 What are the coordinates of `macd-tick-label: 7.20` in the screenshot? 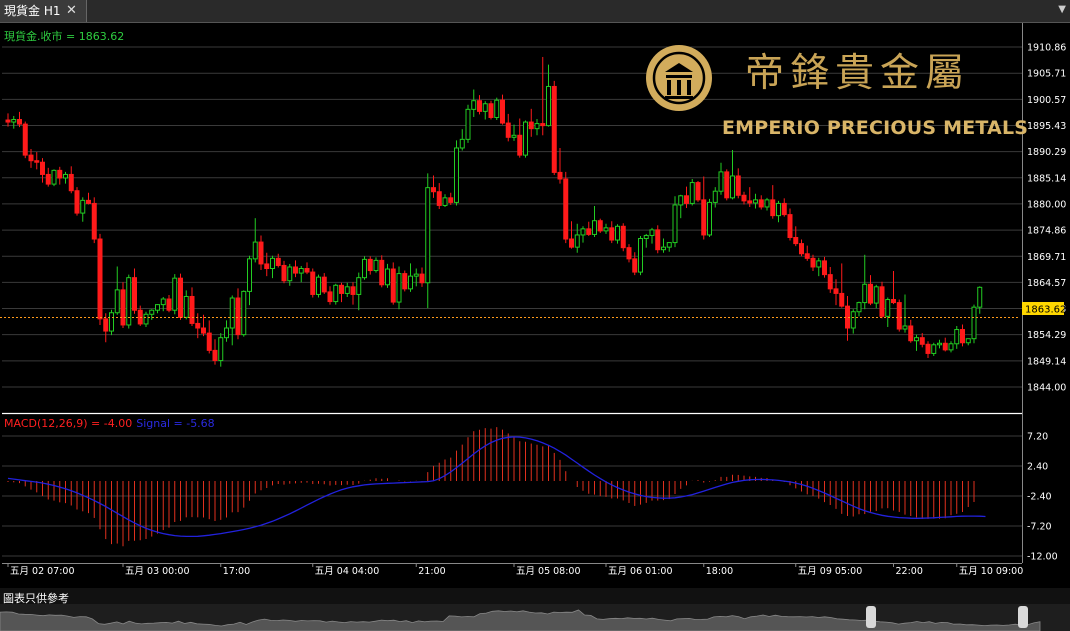 It's located at (1037, 437).